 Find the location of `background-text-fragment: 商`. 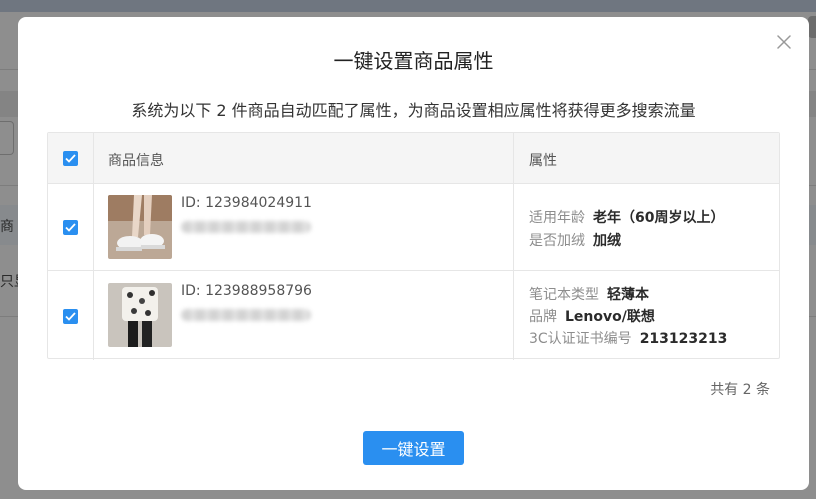

background-text-fragment: 商 is located at coordinates (7, 227).